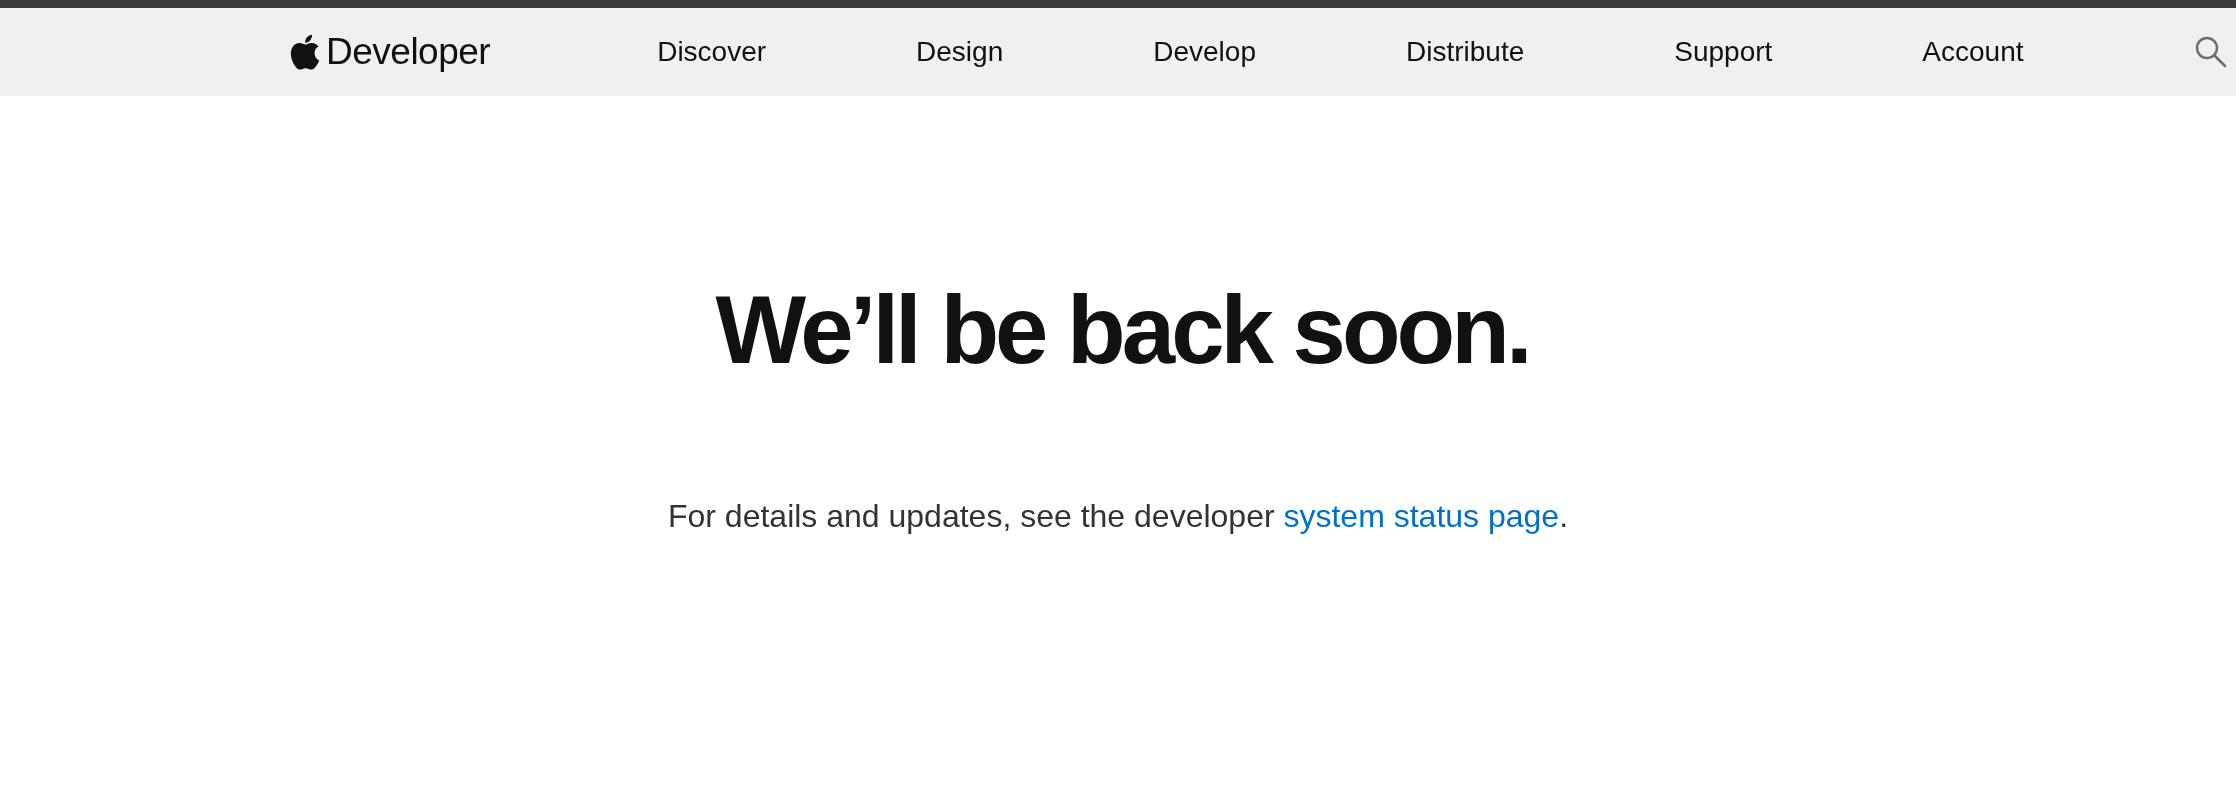 The width and height of the screenshot is (2236, 796). I want to click on status-page-link: system status page, so click(1421, 516).